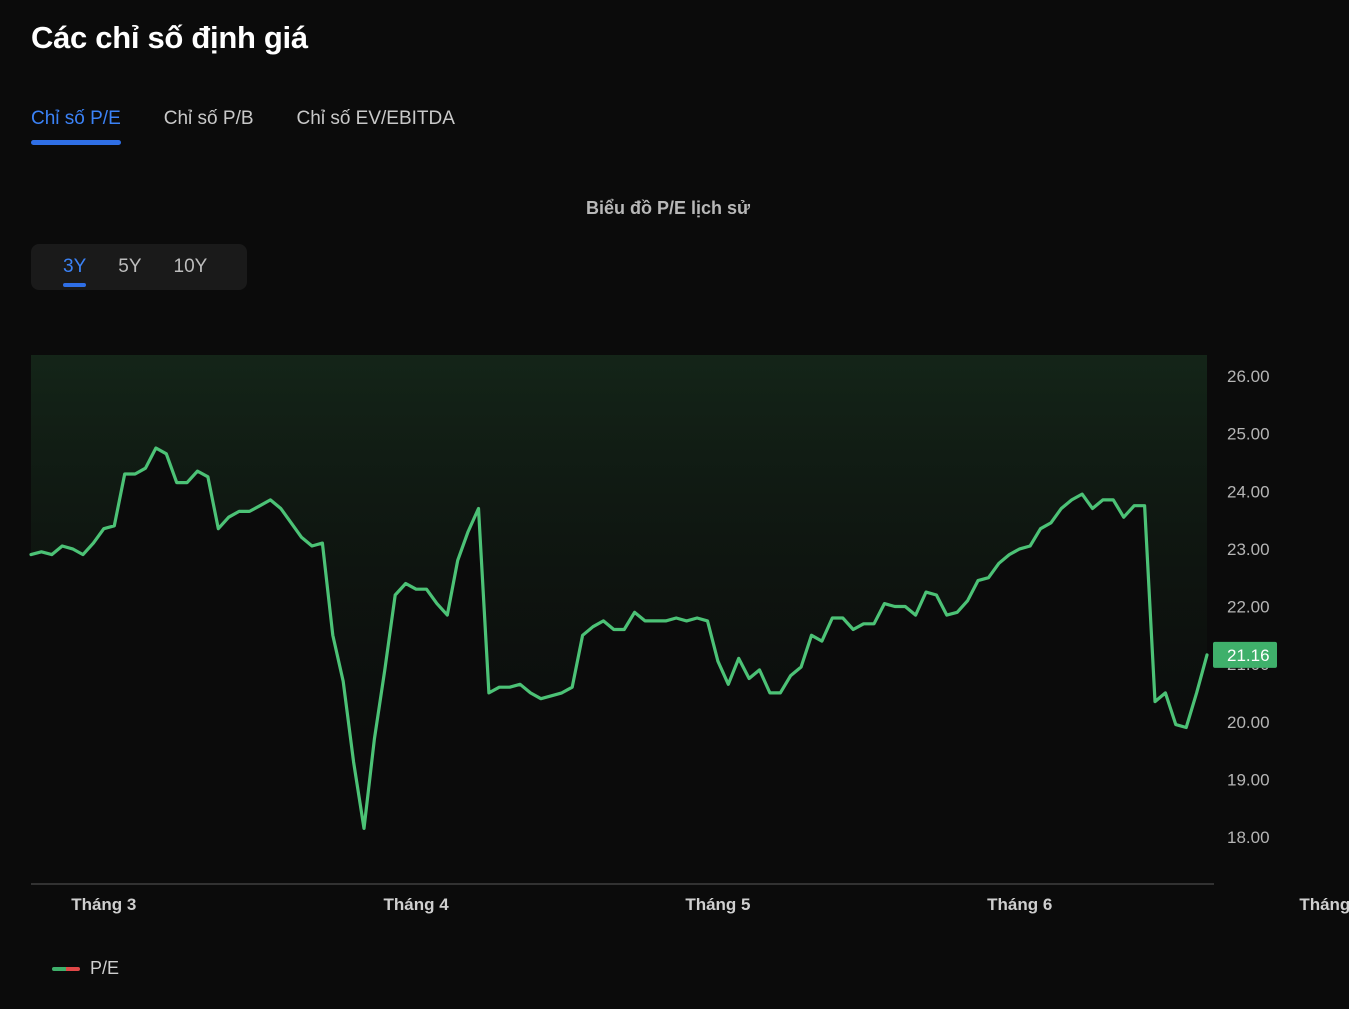 The width and height of the screenshot is (1349, 1009). What do you see at coordinates (85, 968) in the screenshot?
I see `legend: P/E` at bounding box center [85, 968].